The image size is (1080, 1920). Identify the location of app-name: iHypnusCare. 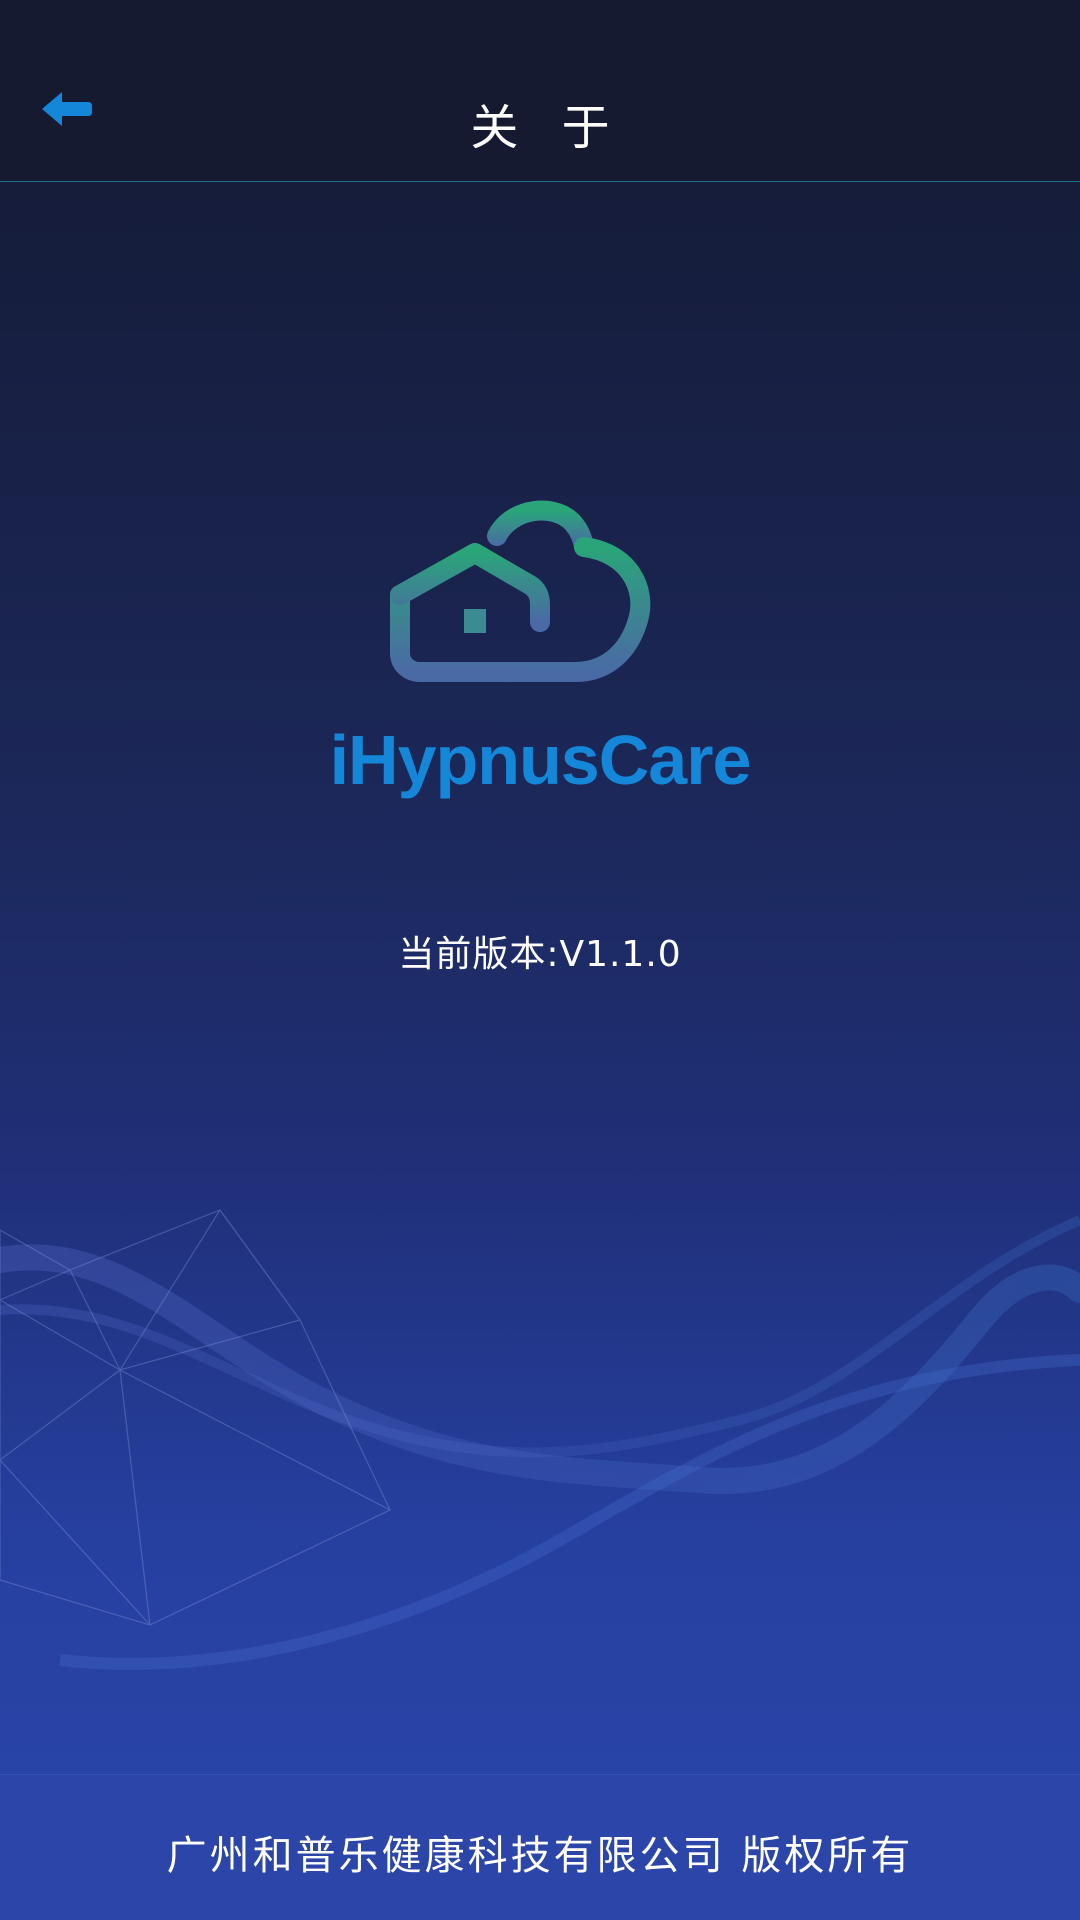
(540, 760).